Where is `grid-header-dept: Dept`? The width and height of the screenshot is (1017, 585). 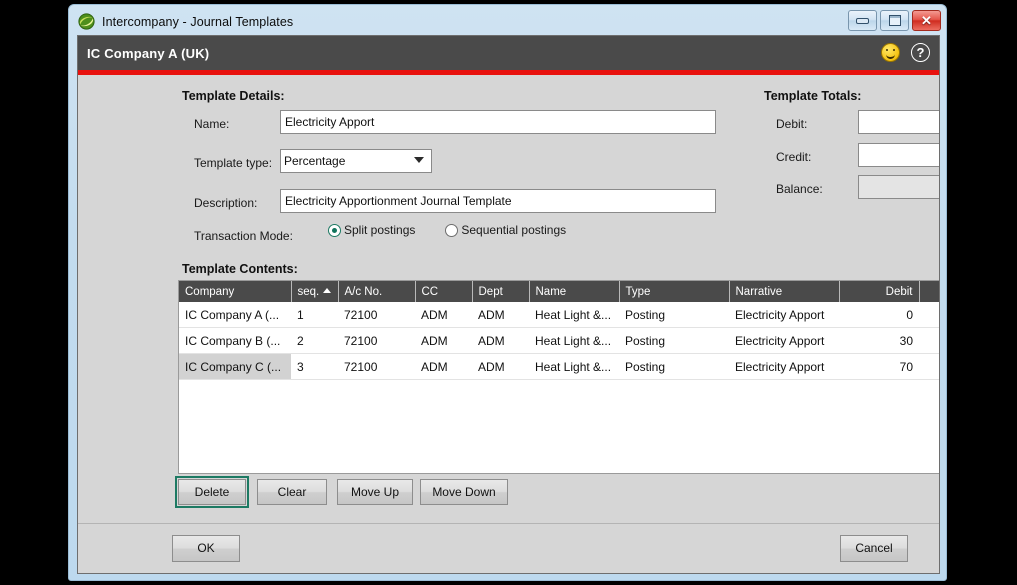
grid-header-dept: Dept is located at coordinates (500, 291).